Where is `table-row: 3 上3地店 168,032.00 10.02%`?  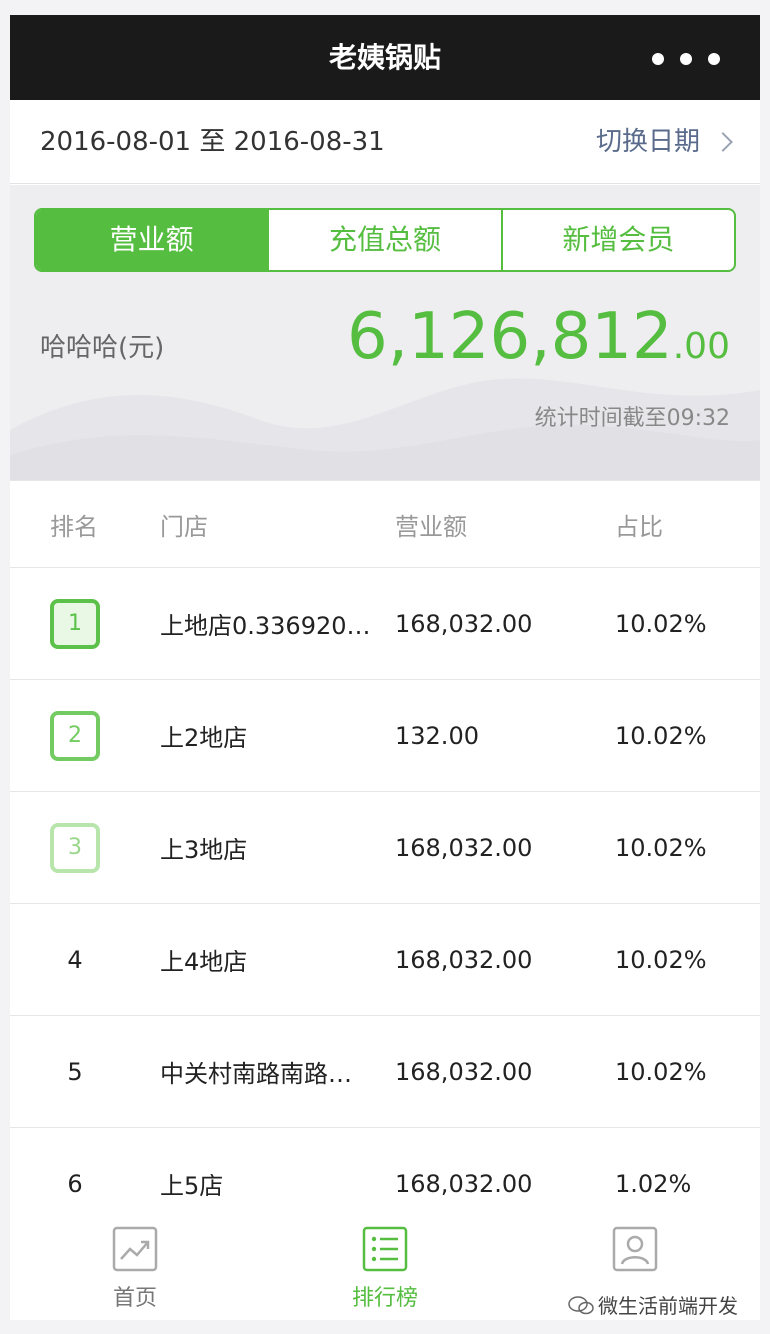
table-row: 3 上3地店 168,032.00 10.02% is located at coordinates (385, 848).